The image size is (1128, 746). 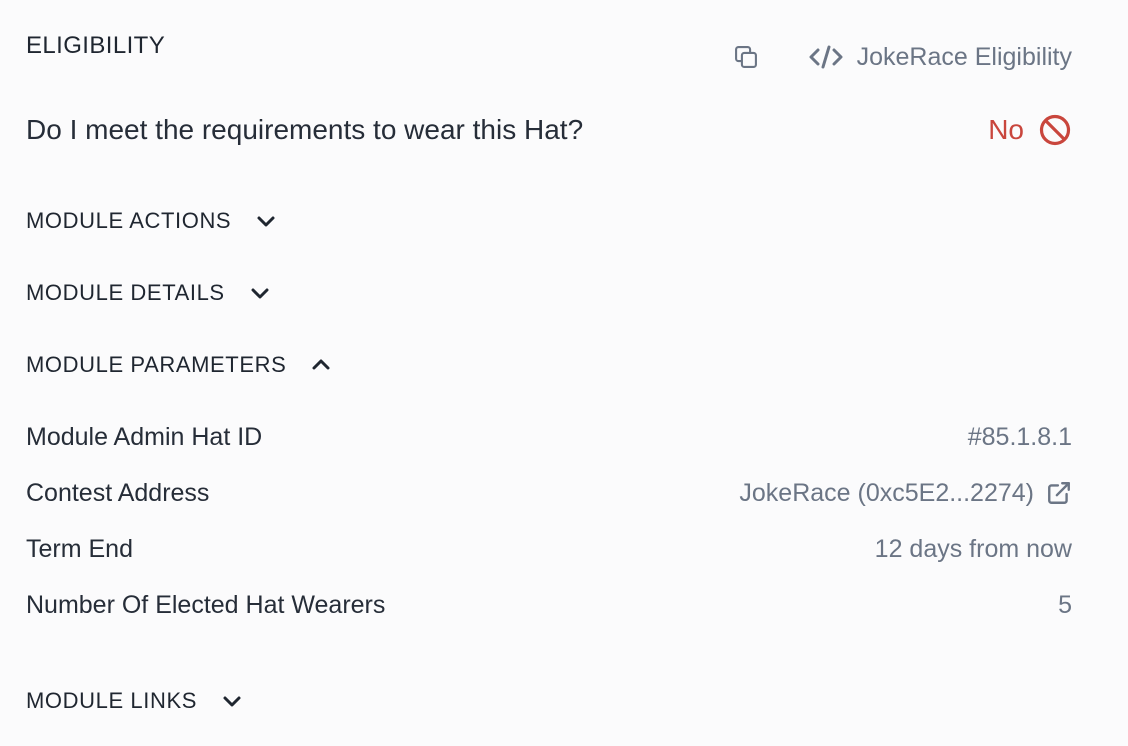 I want to click on copy-icon, so click(x=745, y=57).